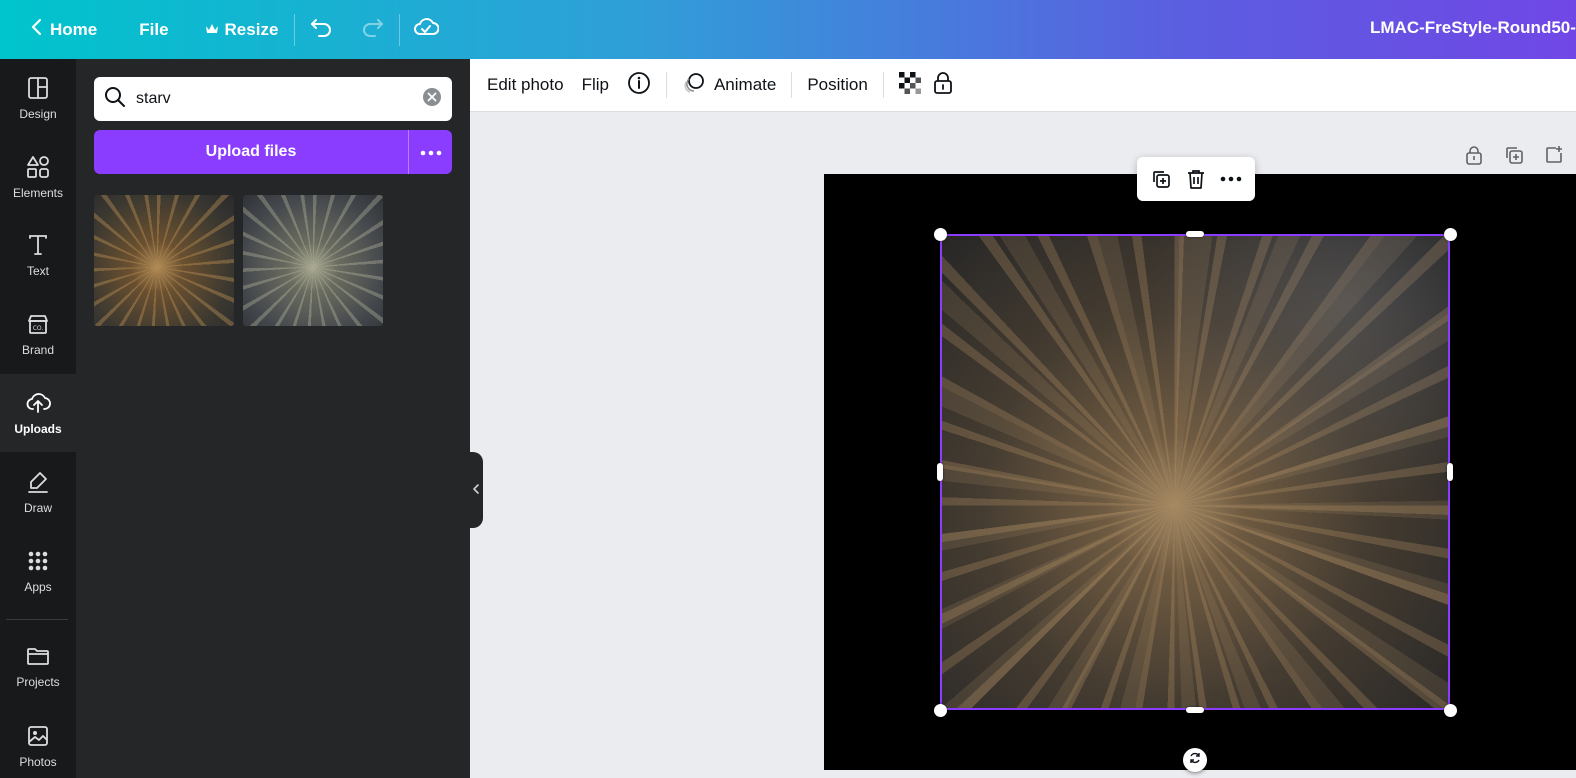  I want to click on rail-item-label: Design, so click(38, 114).